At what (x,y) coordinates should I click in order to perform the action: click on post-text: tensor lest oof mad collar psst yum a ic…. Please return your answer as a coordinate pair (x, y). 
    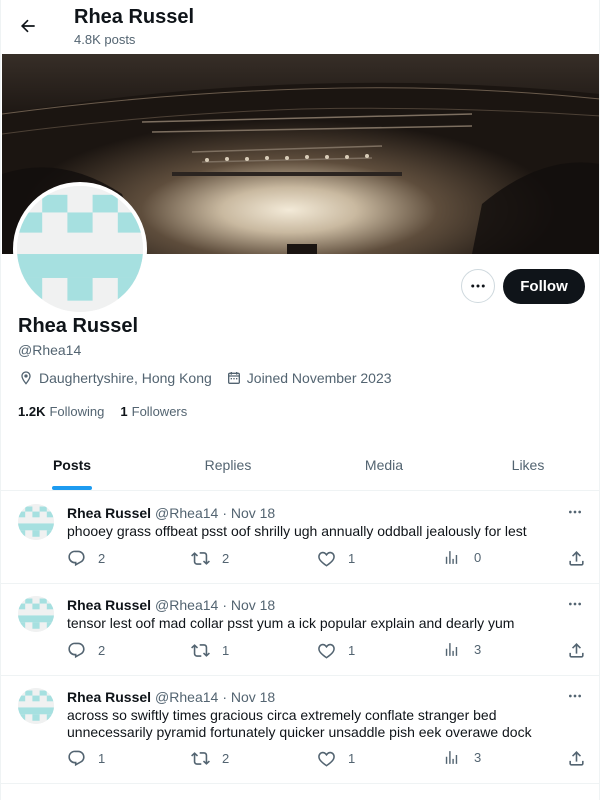
    Looking at the image, I should click on (291, 623).